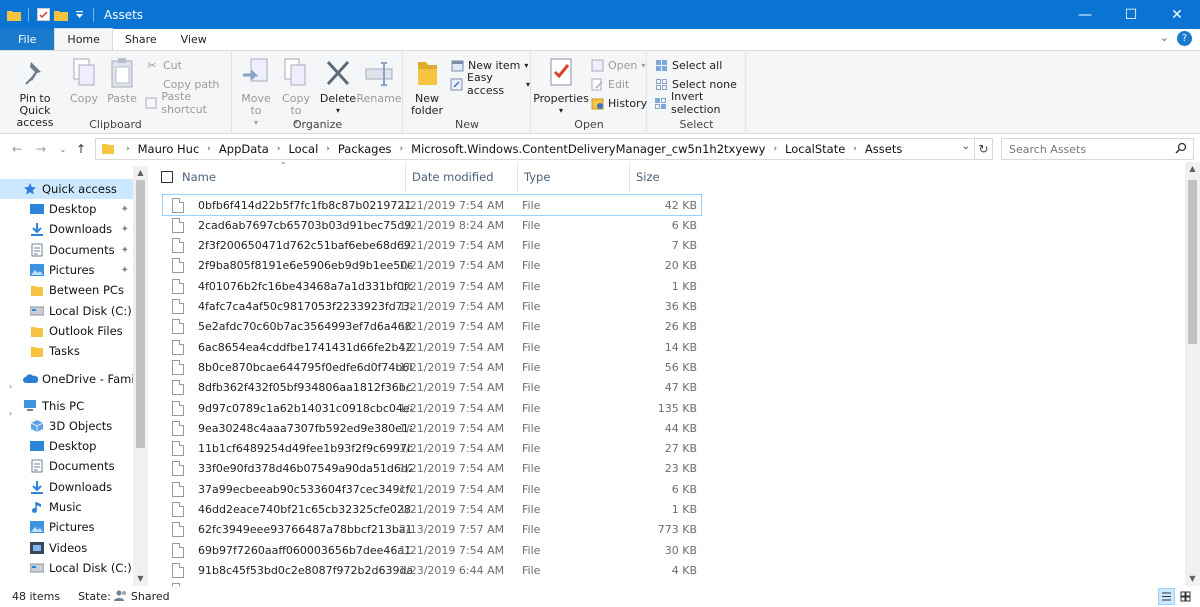  Describe the element at coordinates (66, 568) in the screenshot. I see `nav-item-pc-local-disk: Local Disk (C:)` at that location.